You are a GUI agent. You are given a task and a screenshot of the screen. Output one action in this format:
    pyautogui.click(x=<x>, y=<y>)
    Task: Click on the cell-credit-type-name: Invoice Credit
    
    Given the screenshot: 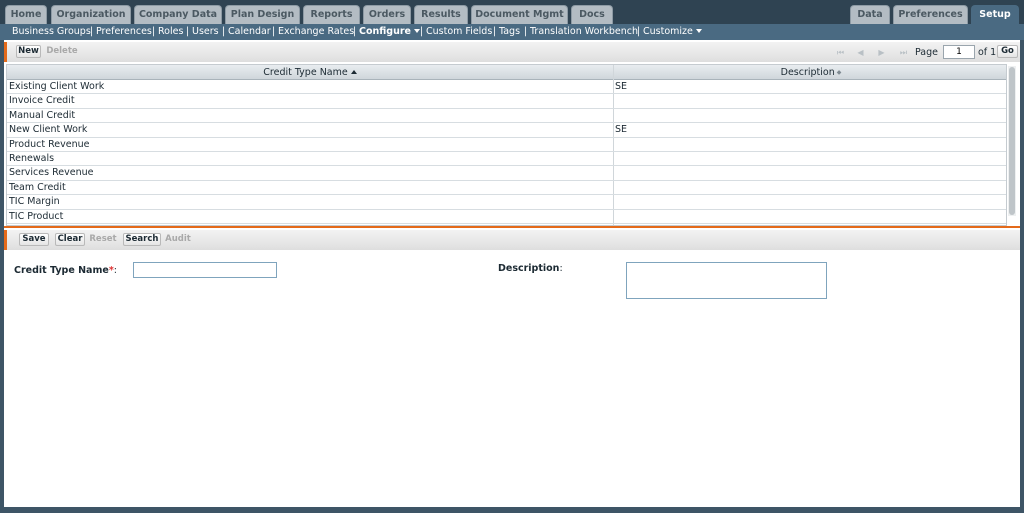 What is the action you would take?
    pyautogui.click(x=42, y=101)
    